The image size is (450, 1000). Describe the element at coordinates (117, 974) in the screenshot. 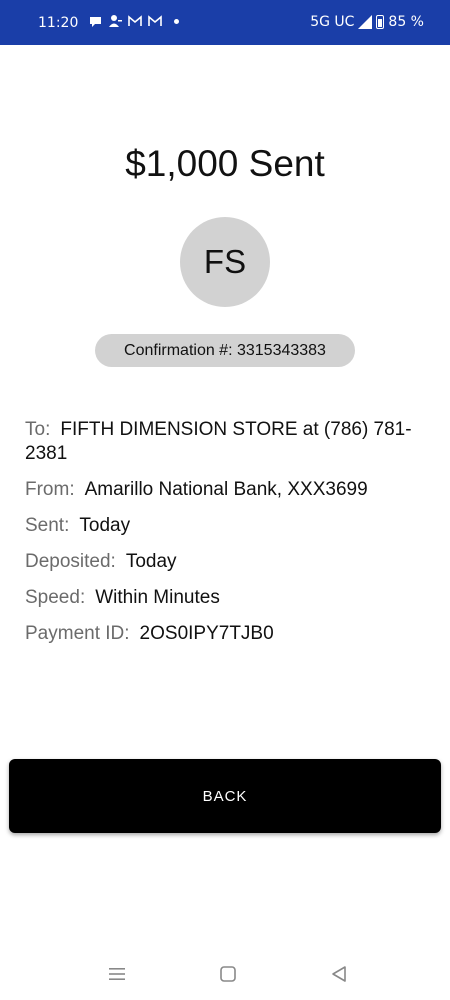

I see `recent-apps-icon` at that location.